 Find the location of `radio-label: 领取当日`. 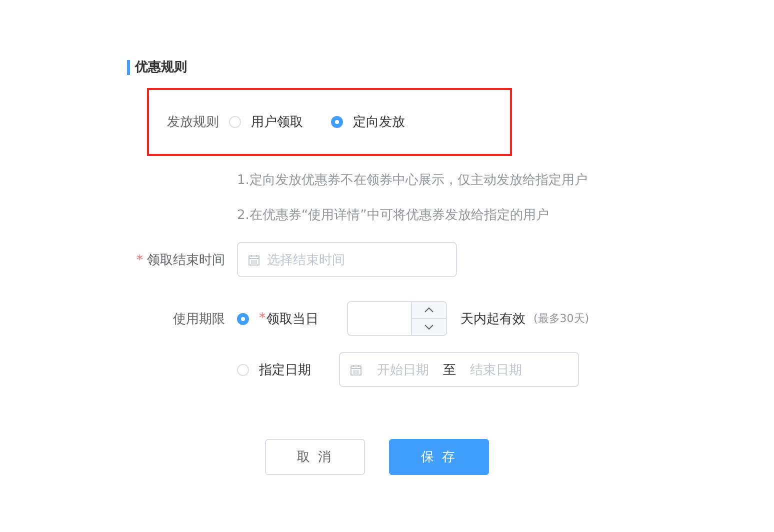

radio-label: 领取当日 is located at coordinates (292, 319).